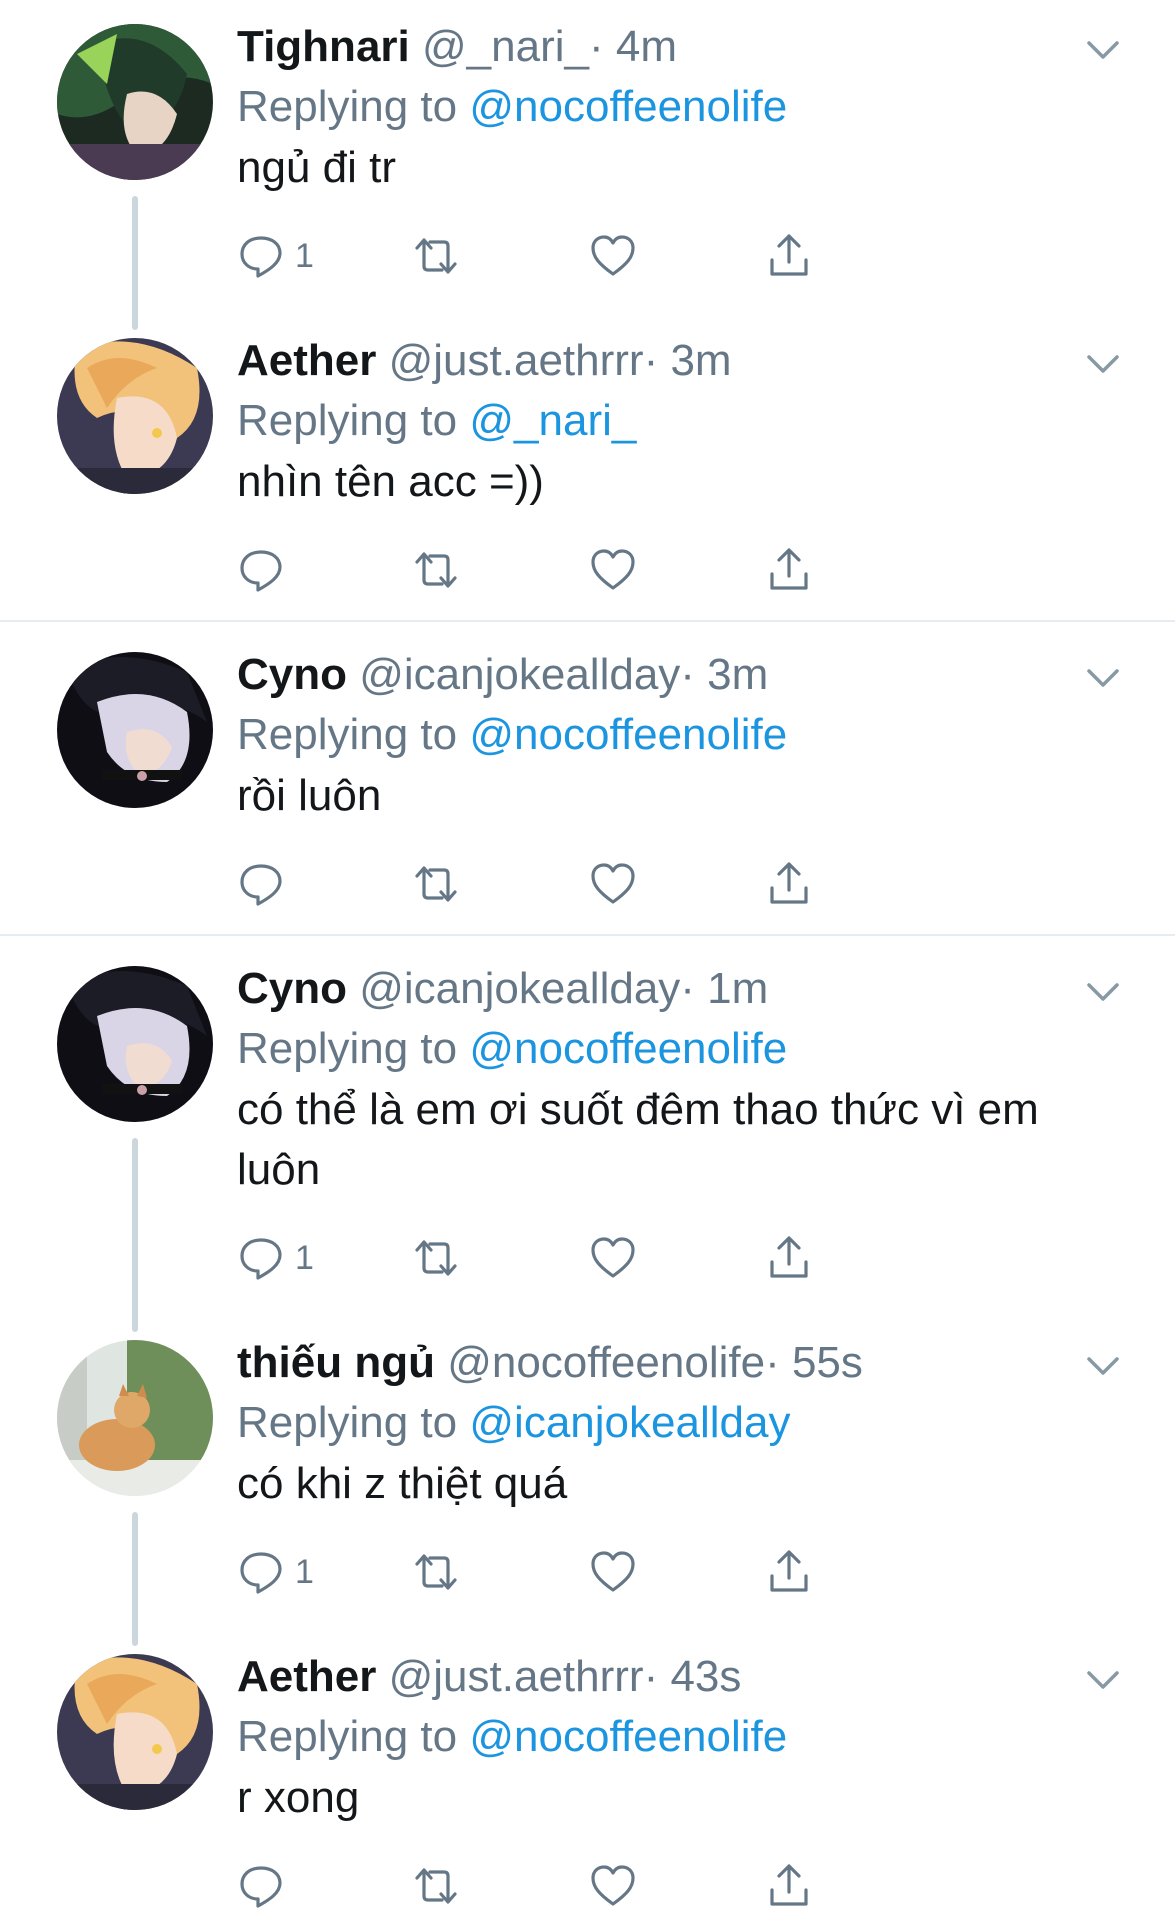  I want to click on replying-to: Replying to @icanjokeallday, so click(513, 1423).